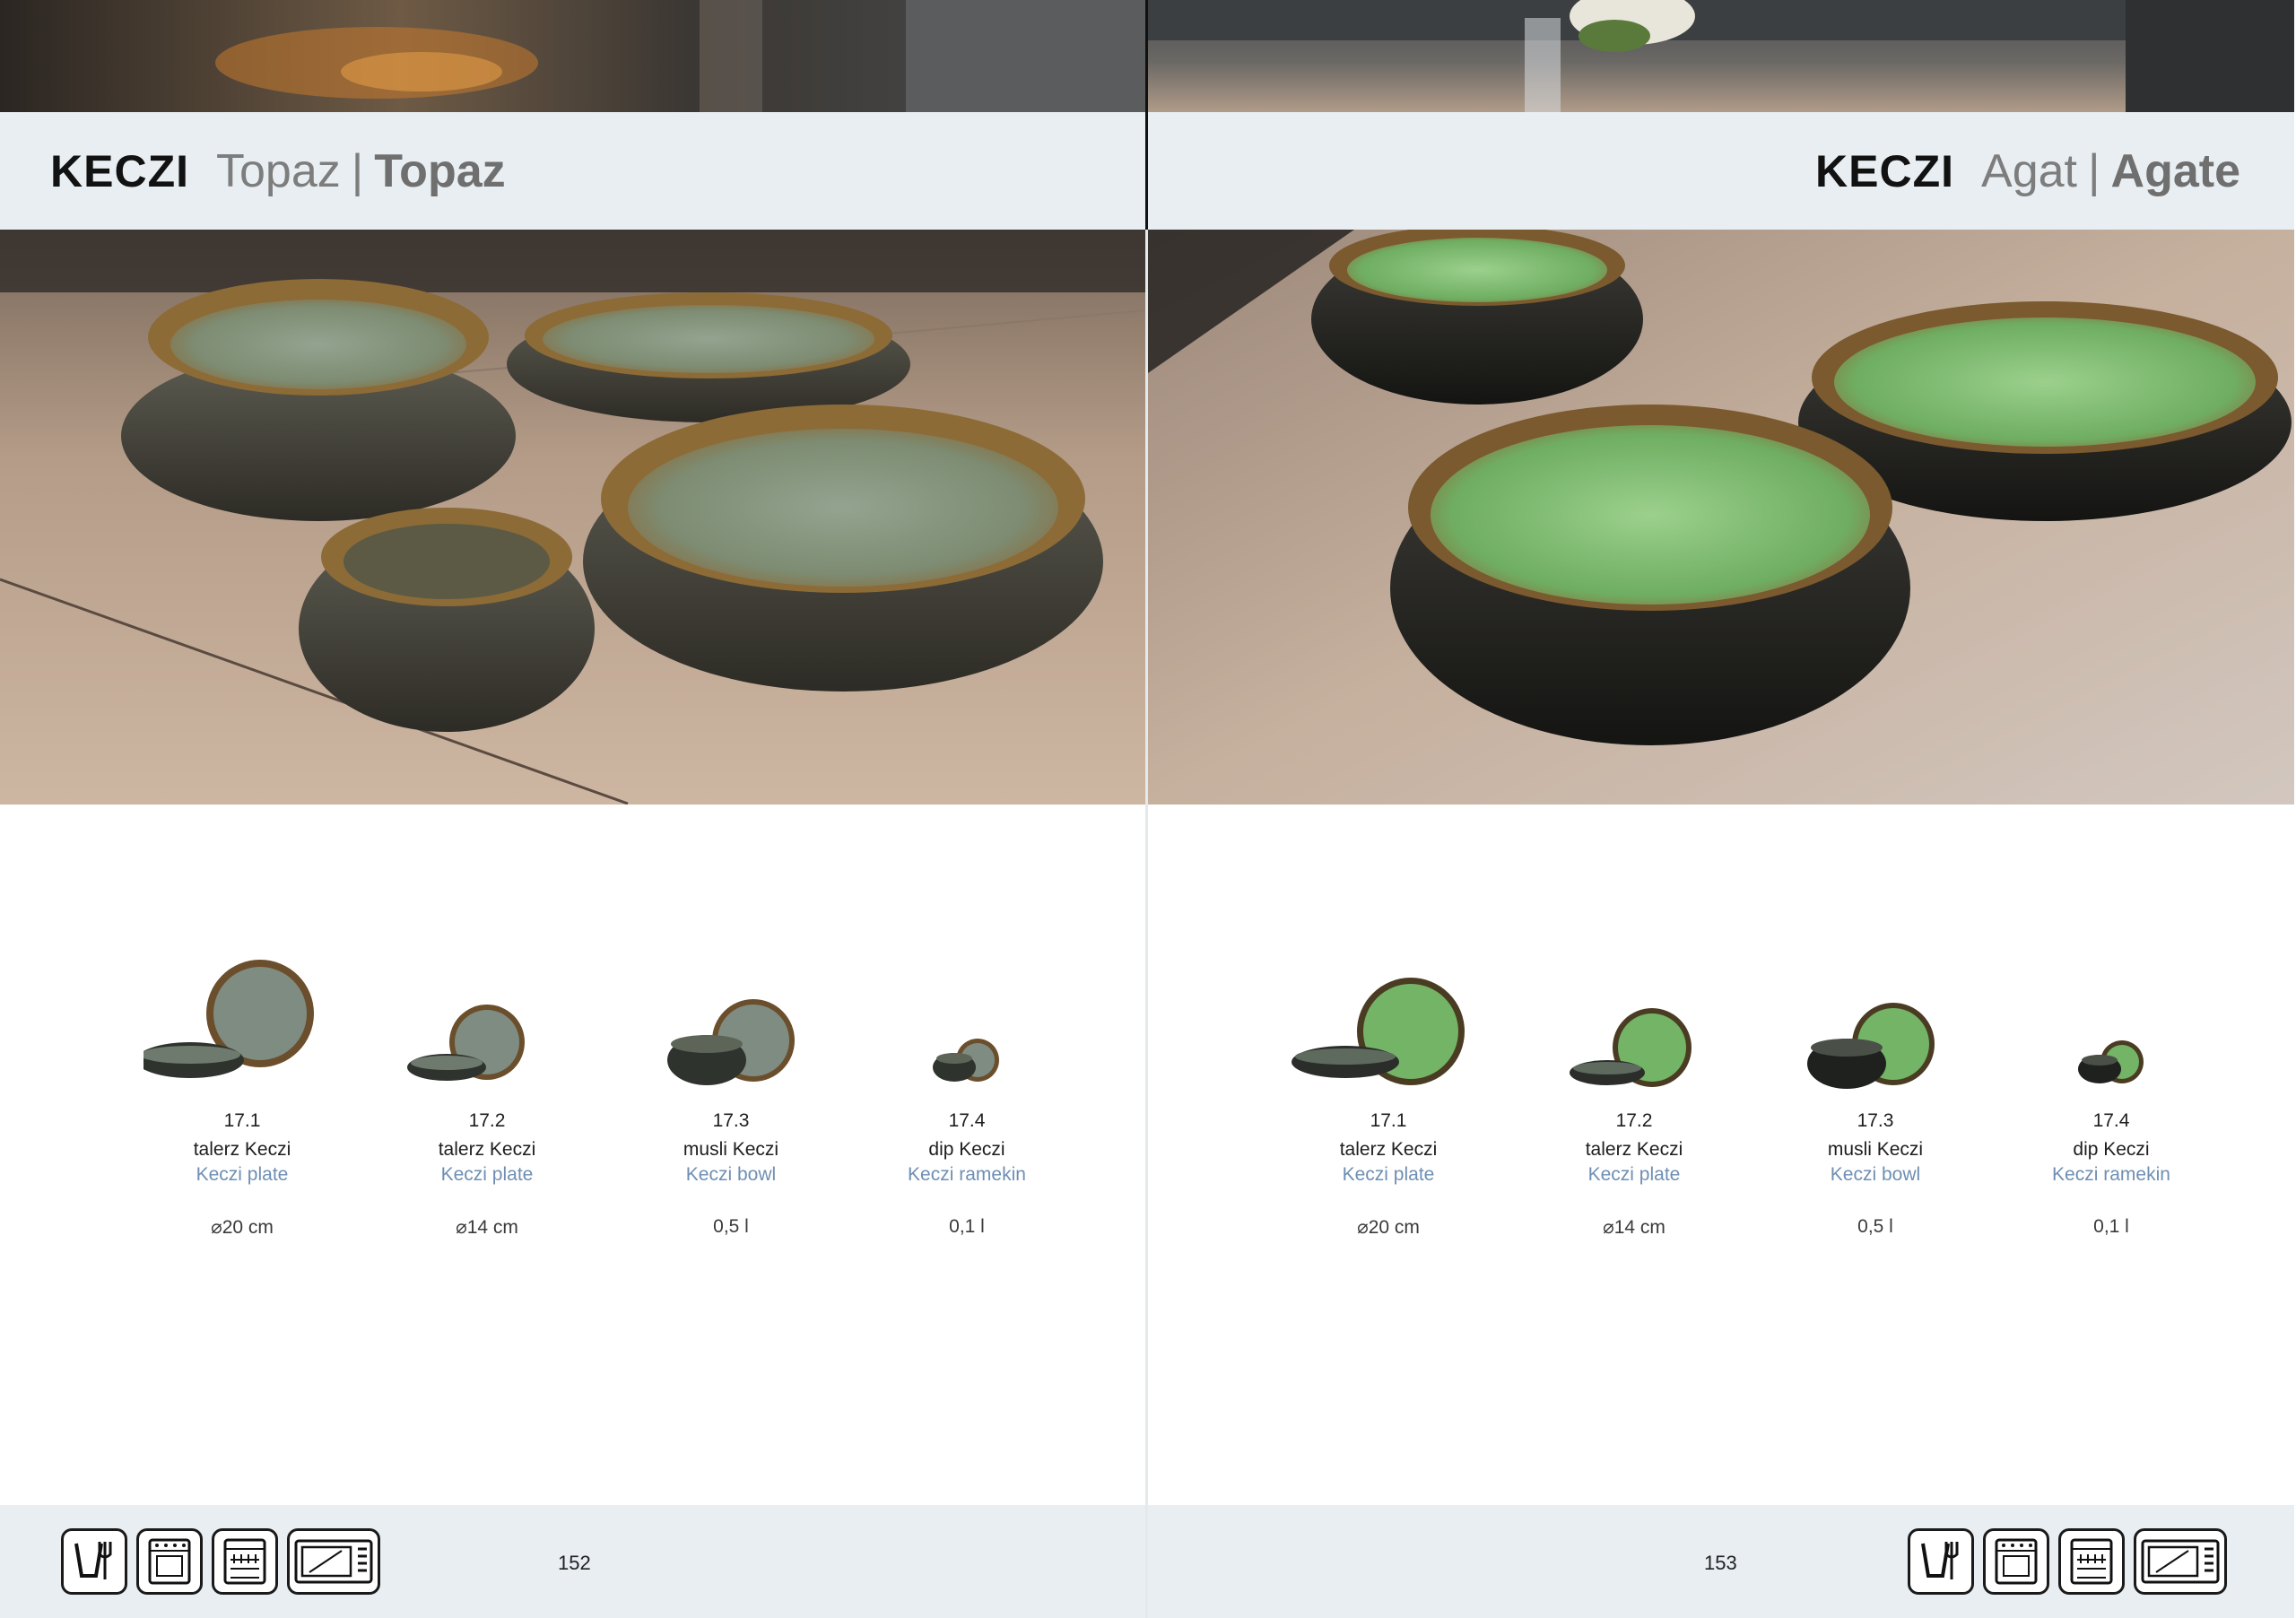  I want to click on page-number: 153, so click(1720, 1563).